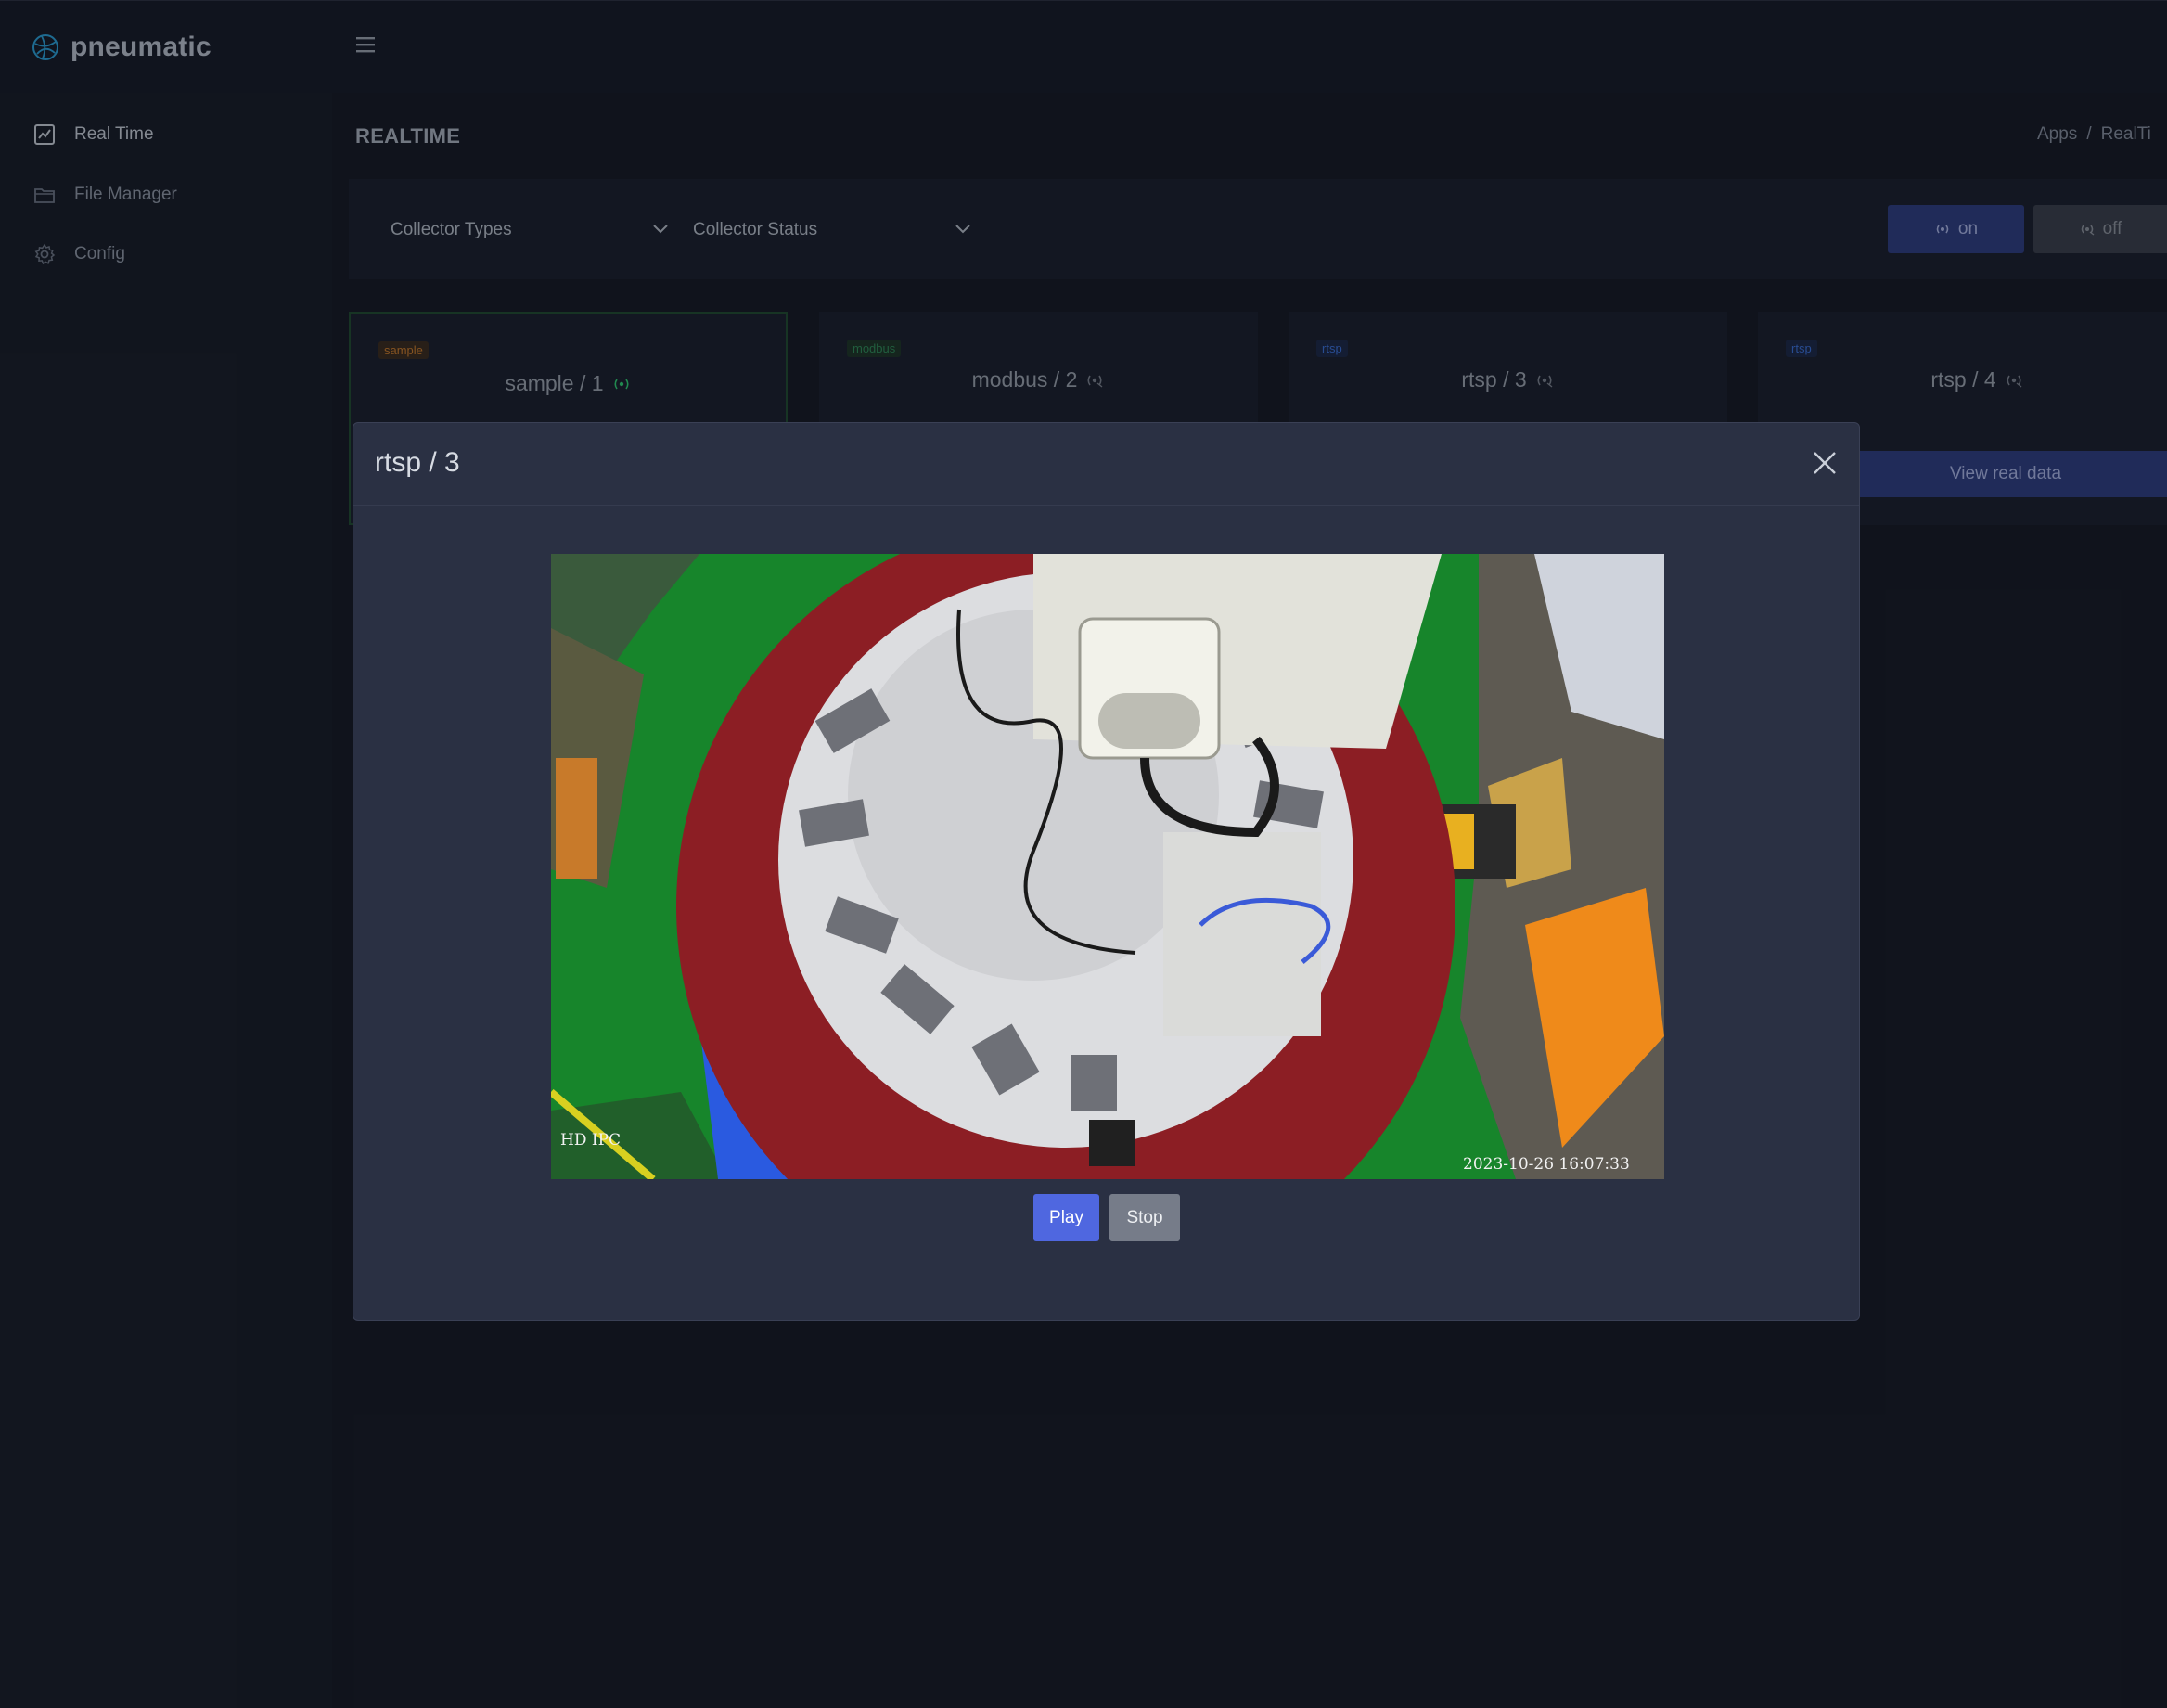  I want to click on modal-title: rtsp / 3, so click(417, 462).